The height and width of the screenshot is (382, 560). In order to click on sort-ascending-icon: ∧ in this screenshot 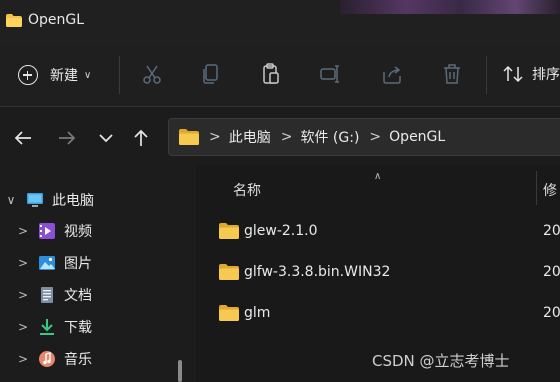, I will do `click(378, 176)`.